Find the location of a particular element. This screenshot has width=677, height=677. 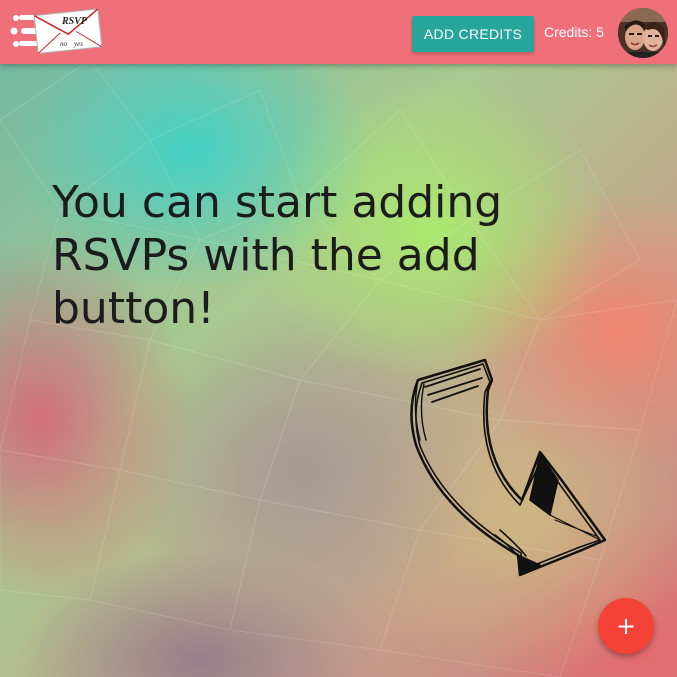

logo-yes-label: yes is located at coordinates (78, 44).